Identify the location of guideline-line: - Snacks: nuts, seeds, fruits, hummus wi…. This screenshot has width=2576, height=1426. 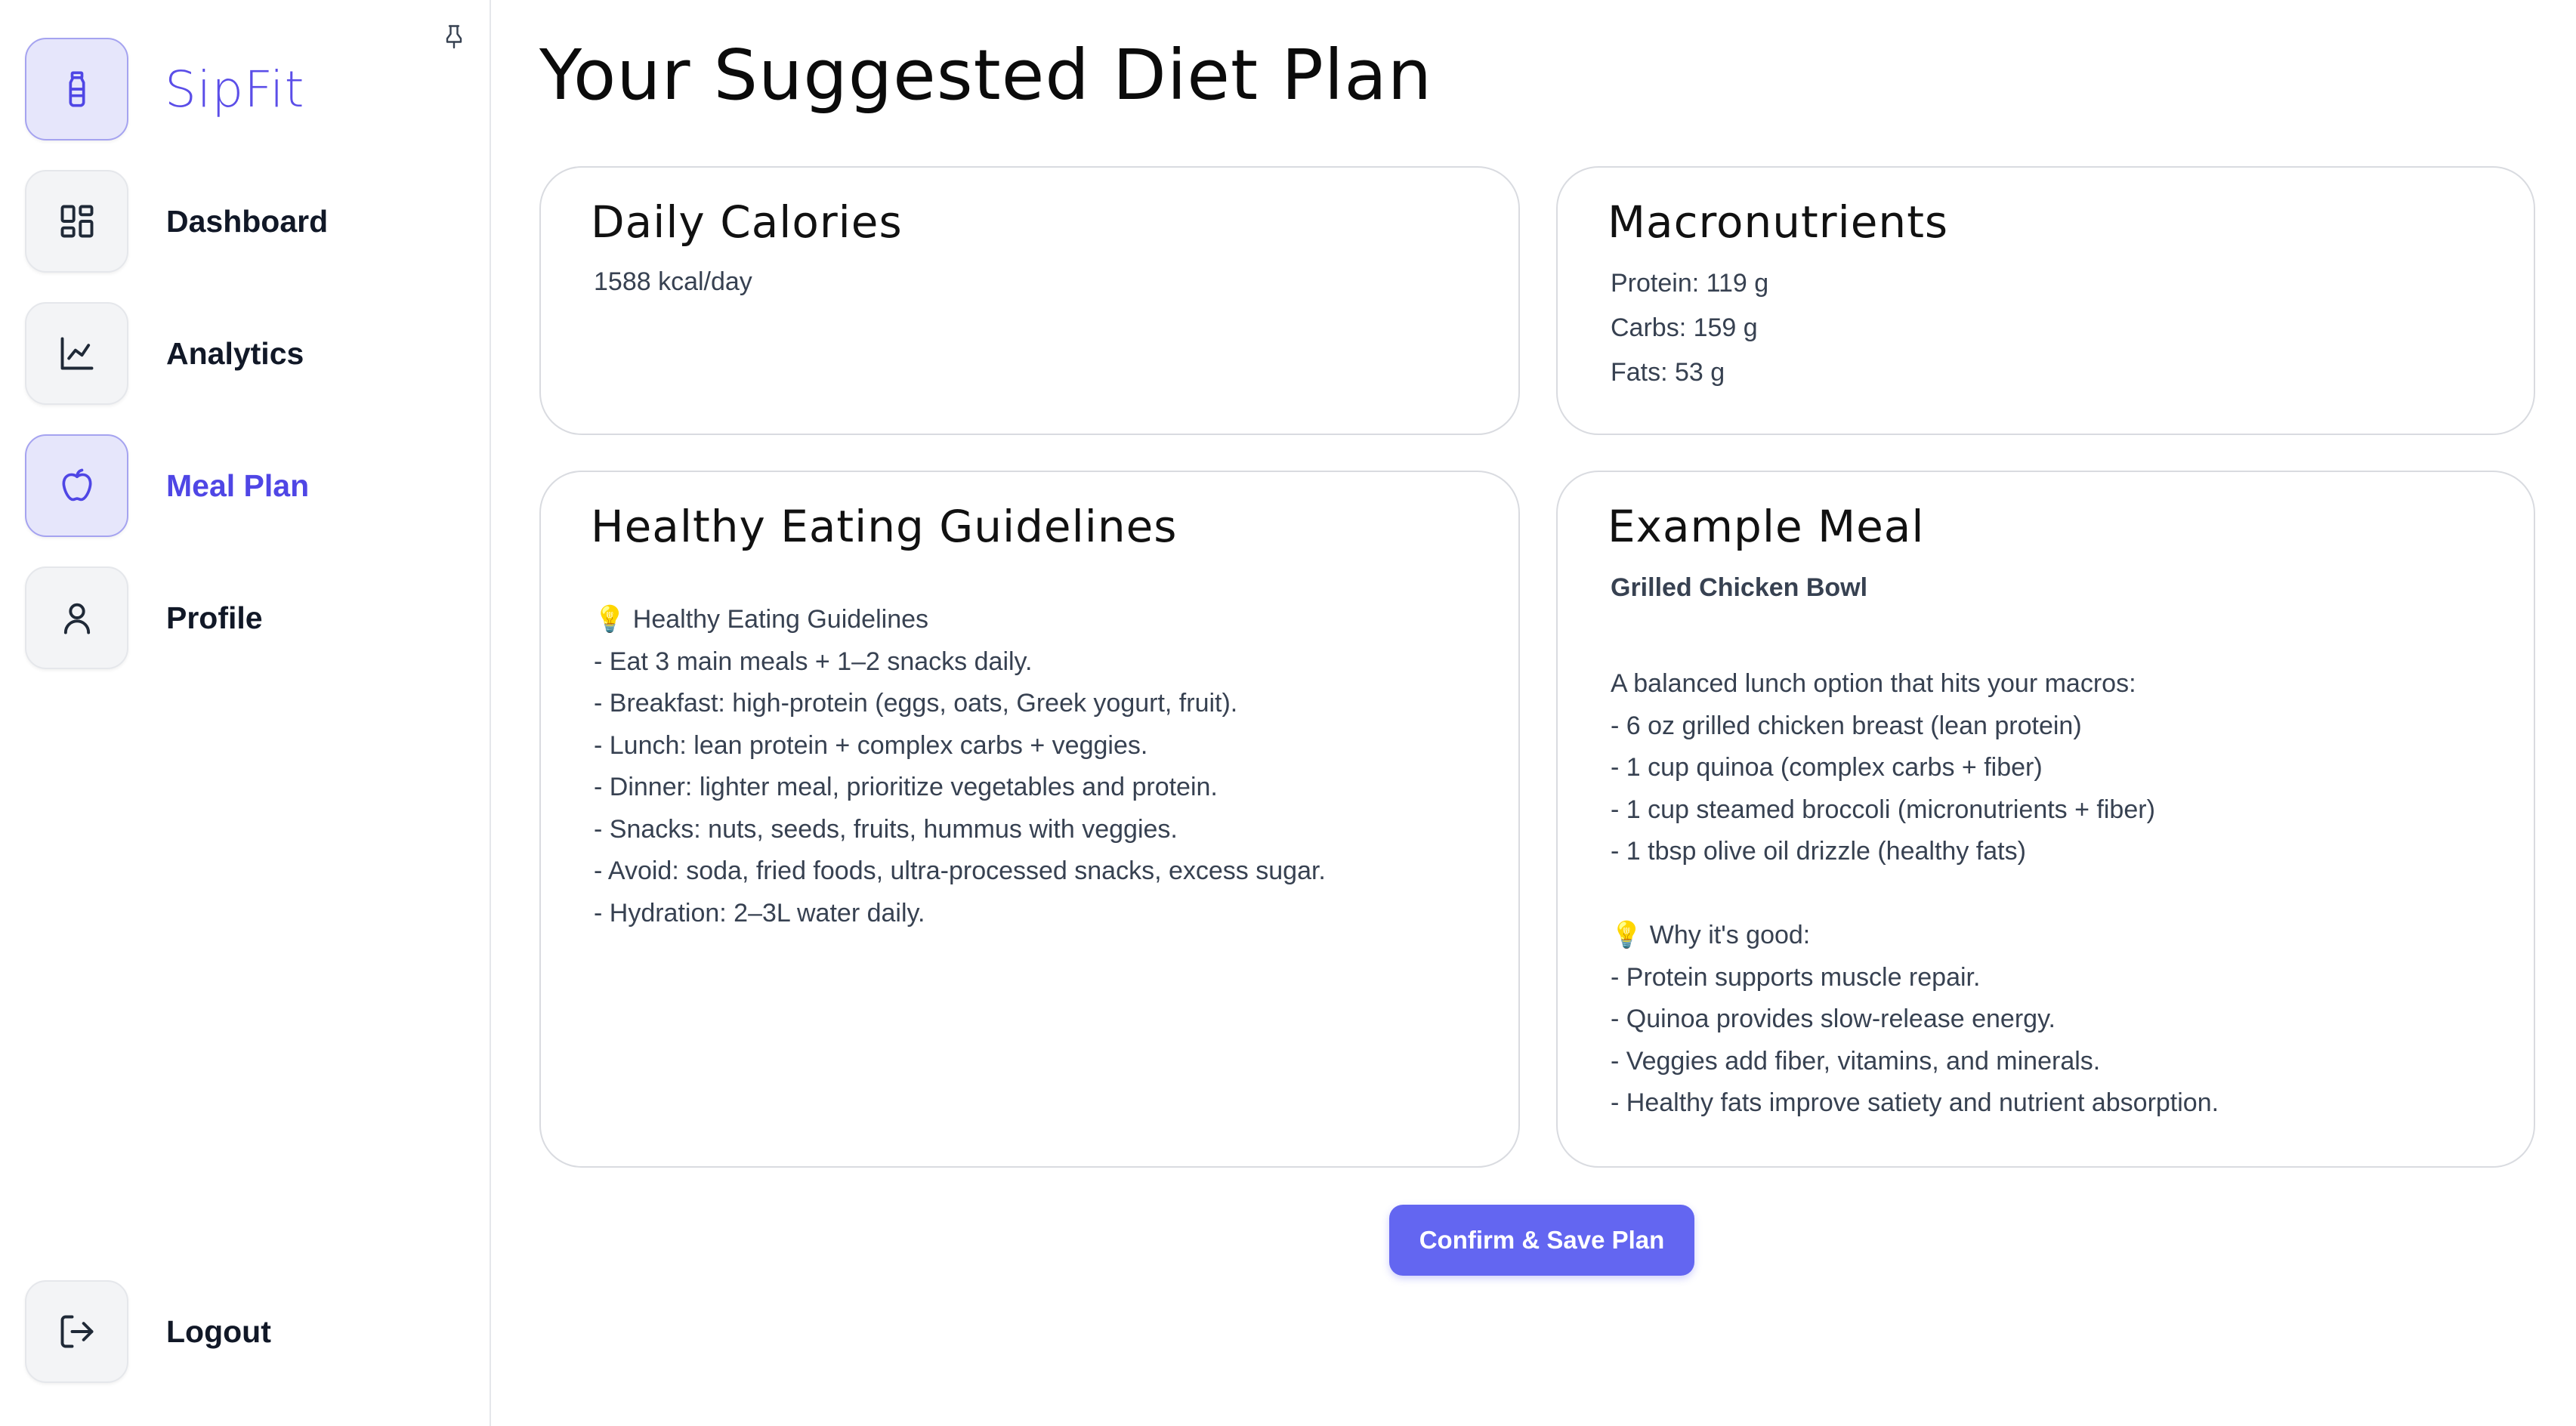
(886, 829).